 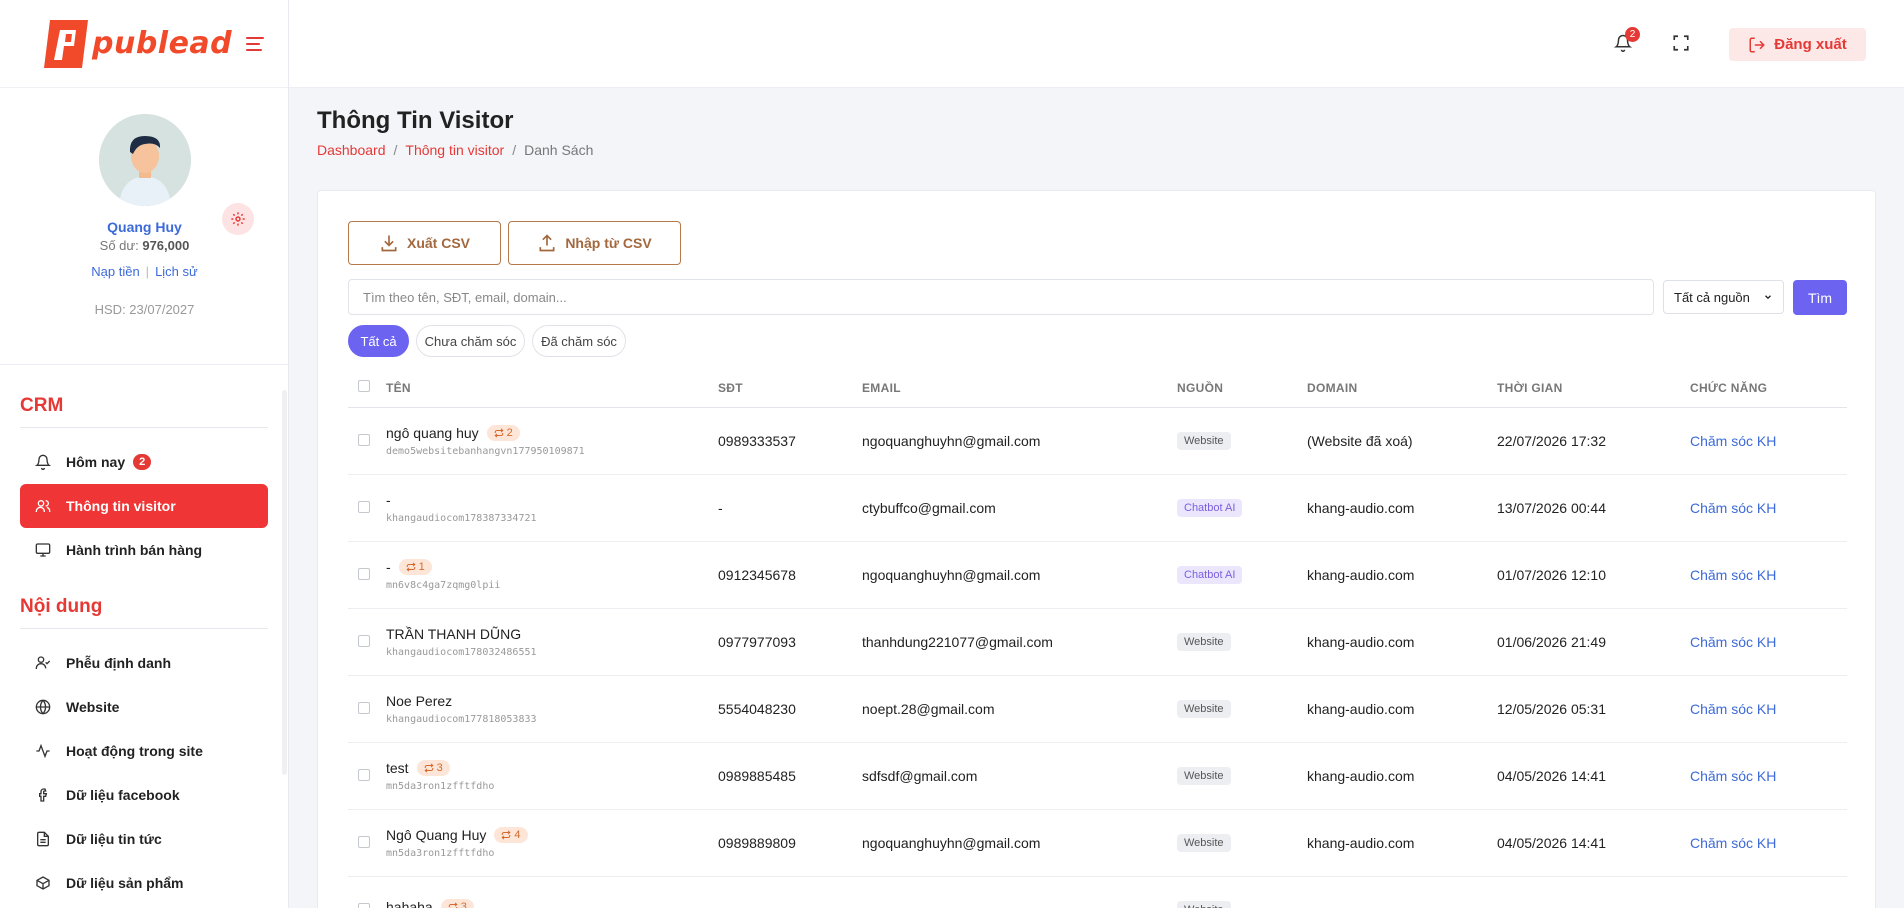 What do you see at coordinates (432, 432) in the screenshot?
I see `visitor-name: ngô quang huy` at bounding box center [432, 432].